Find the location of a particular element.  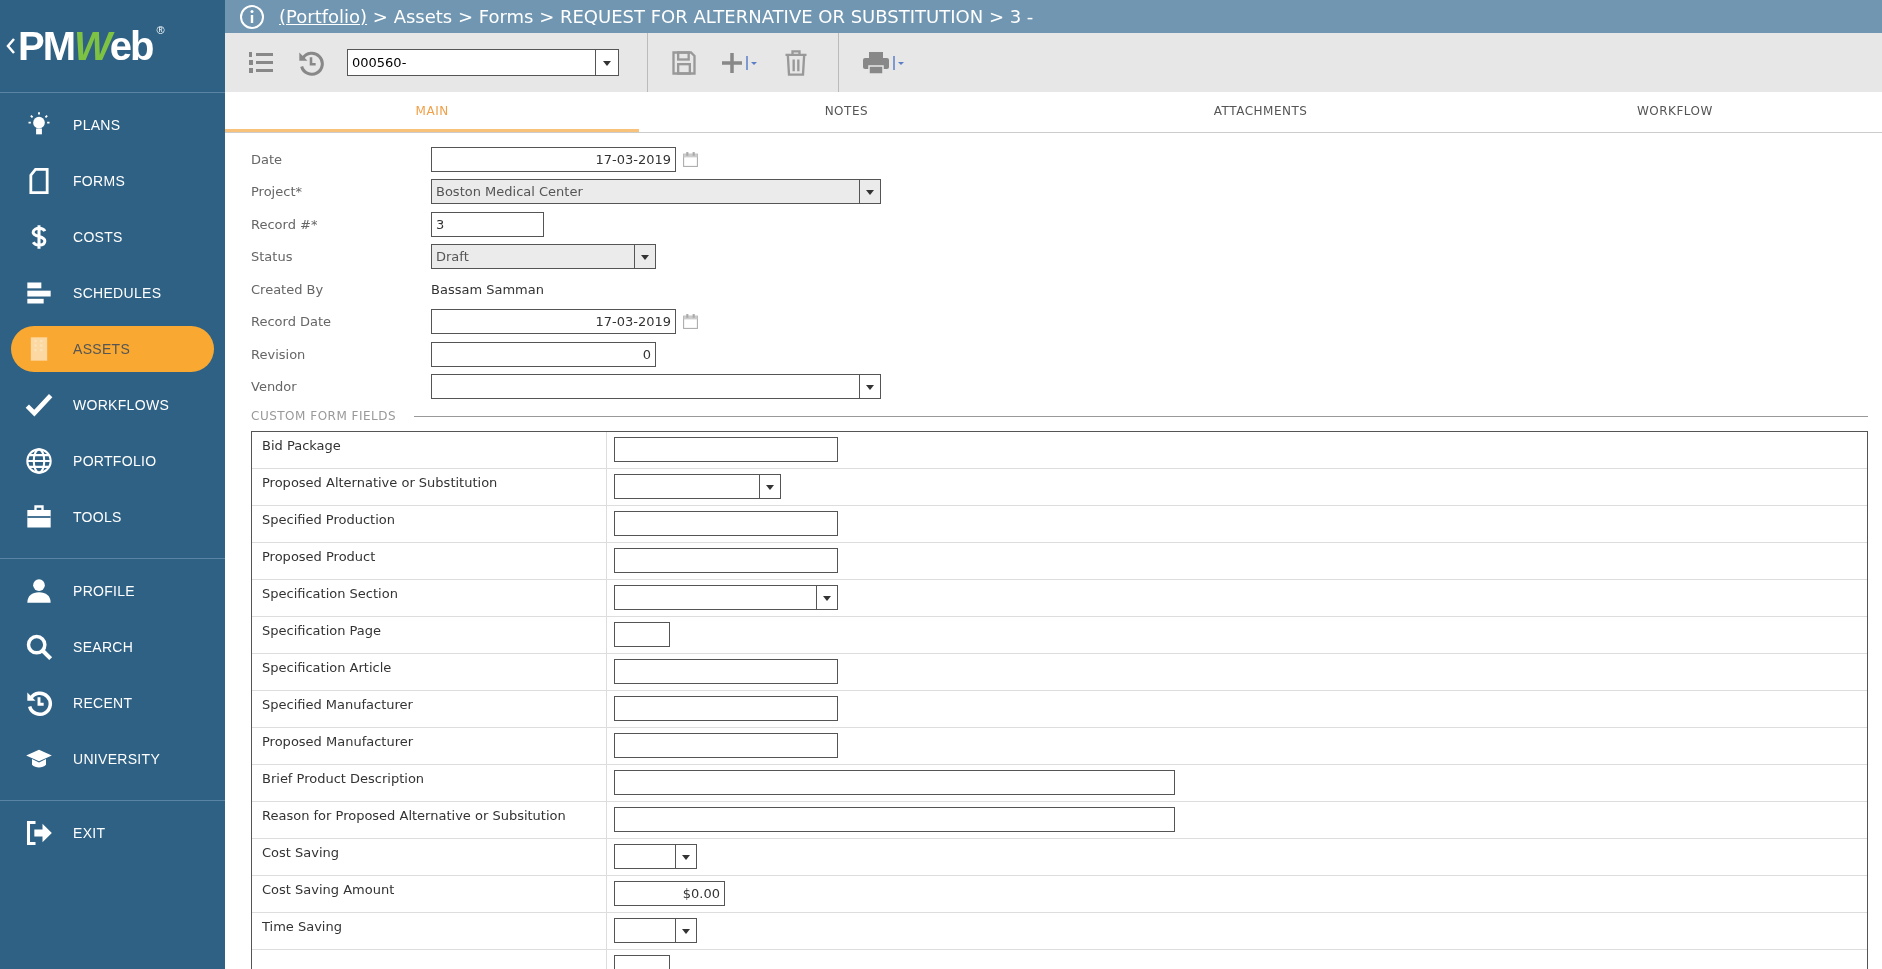

sidebar-item: ASSETS is located at coordinates (112, 349).